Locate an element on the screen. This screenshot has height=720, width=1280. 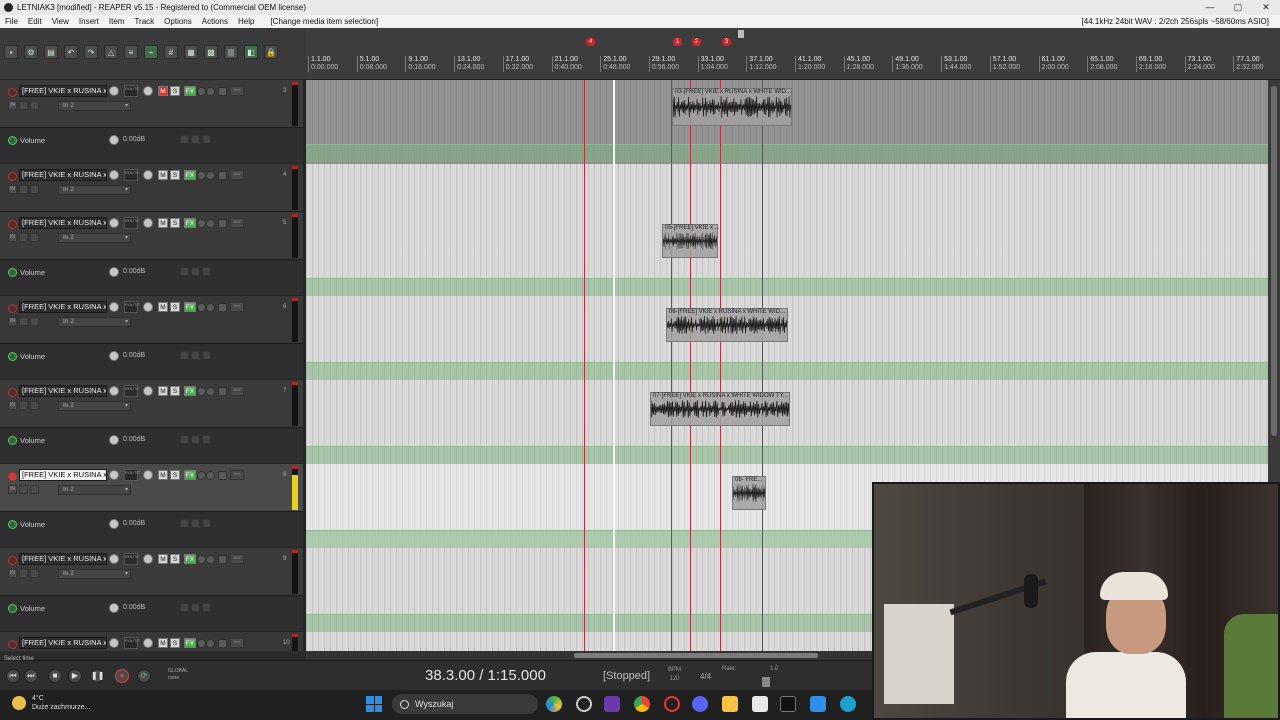
windows-start-icon is located at coordinates (374, 704).